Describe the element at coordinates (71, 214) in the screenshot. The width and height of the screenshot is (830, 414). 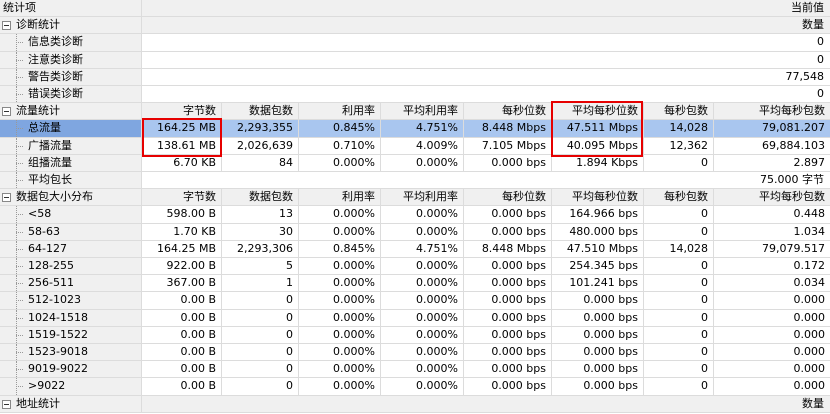
I see `row-label: <58` at that location.